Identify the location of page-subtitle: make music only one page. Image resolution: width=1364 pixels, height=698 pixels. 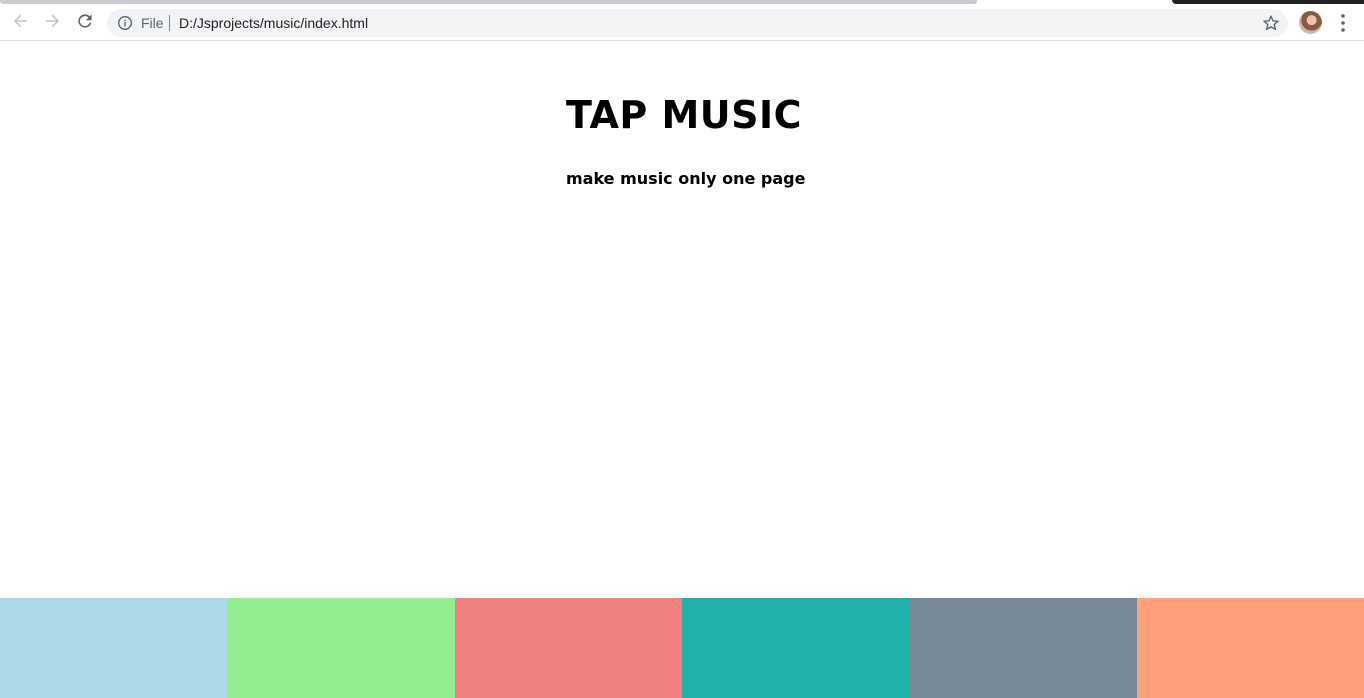
(686, 178).